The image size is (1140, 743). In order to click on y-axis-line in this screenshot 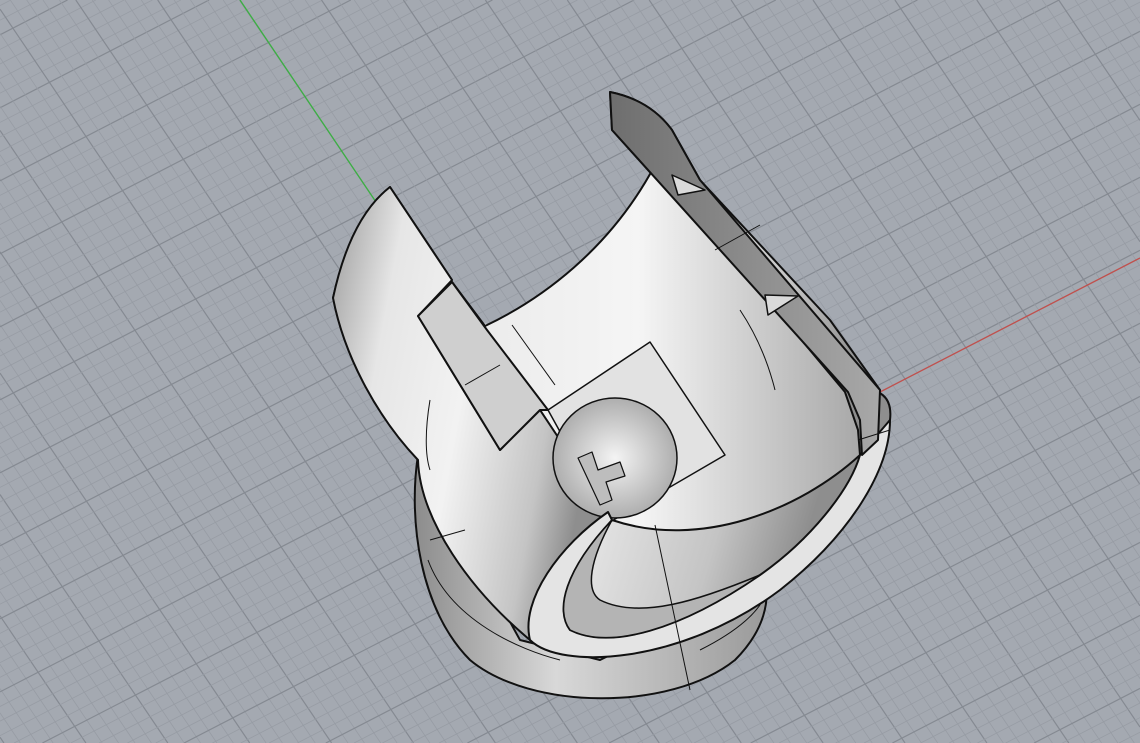, I will do `click(309, 103)`.